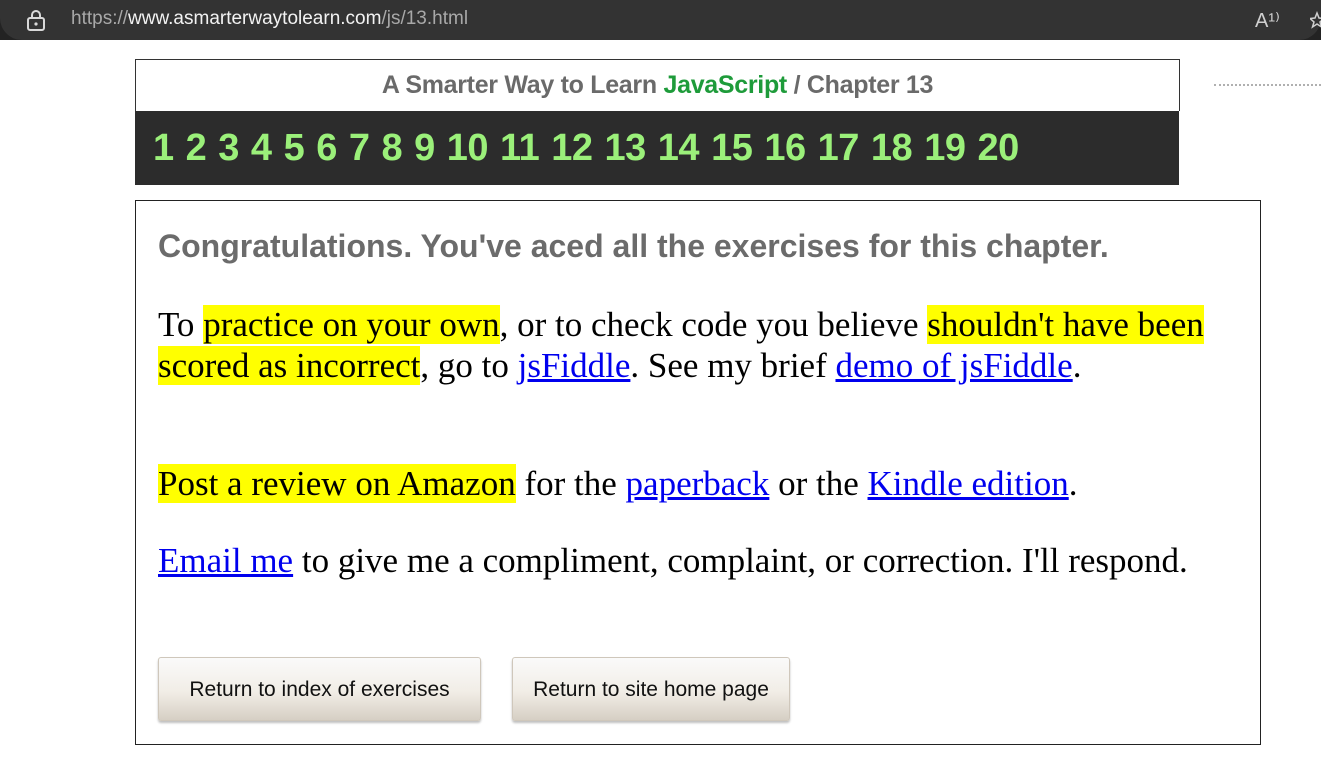 Image resolution: width=1321 pixels, height=759 pixels. I want to click on chapter-item: 4, so click(261, 148).